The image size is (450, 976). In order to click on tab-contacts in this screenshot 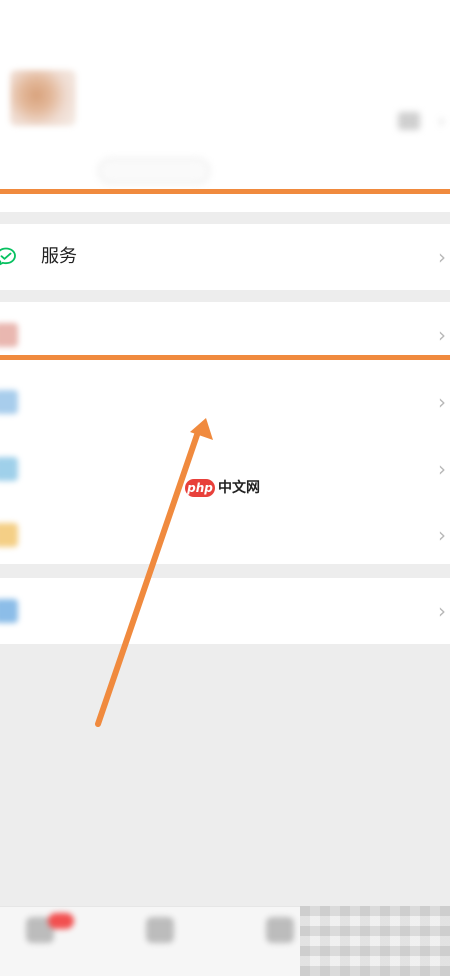, I will do `click(160, 943)`.